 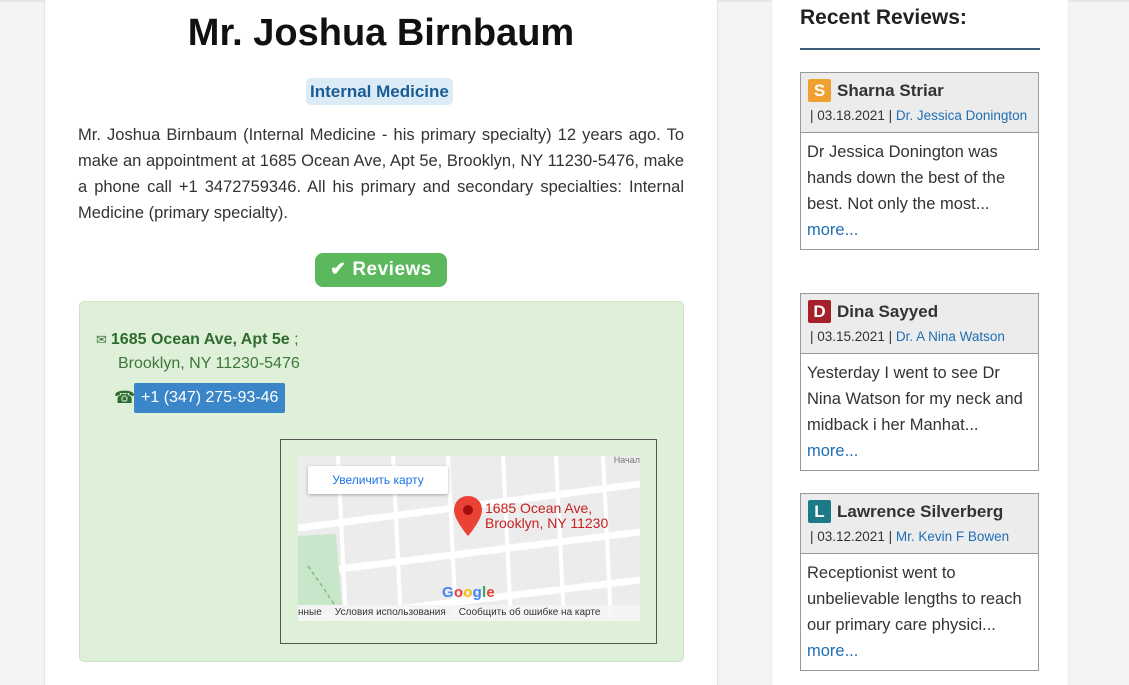 I want to click on map-report-link: Сообщить об ошибке на карте, so click(x=530, y=612).